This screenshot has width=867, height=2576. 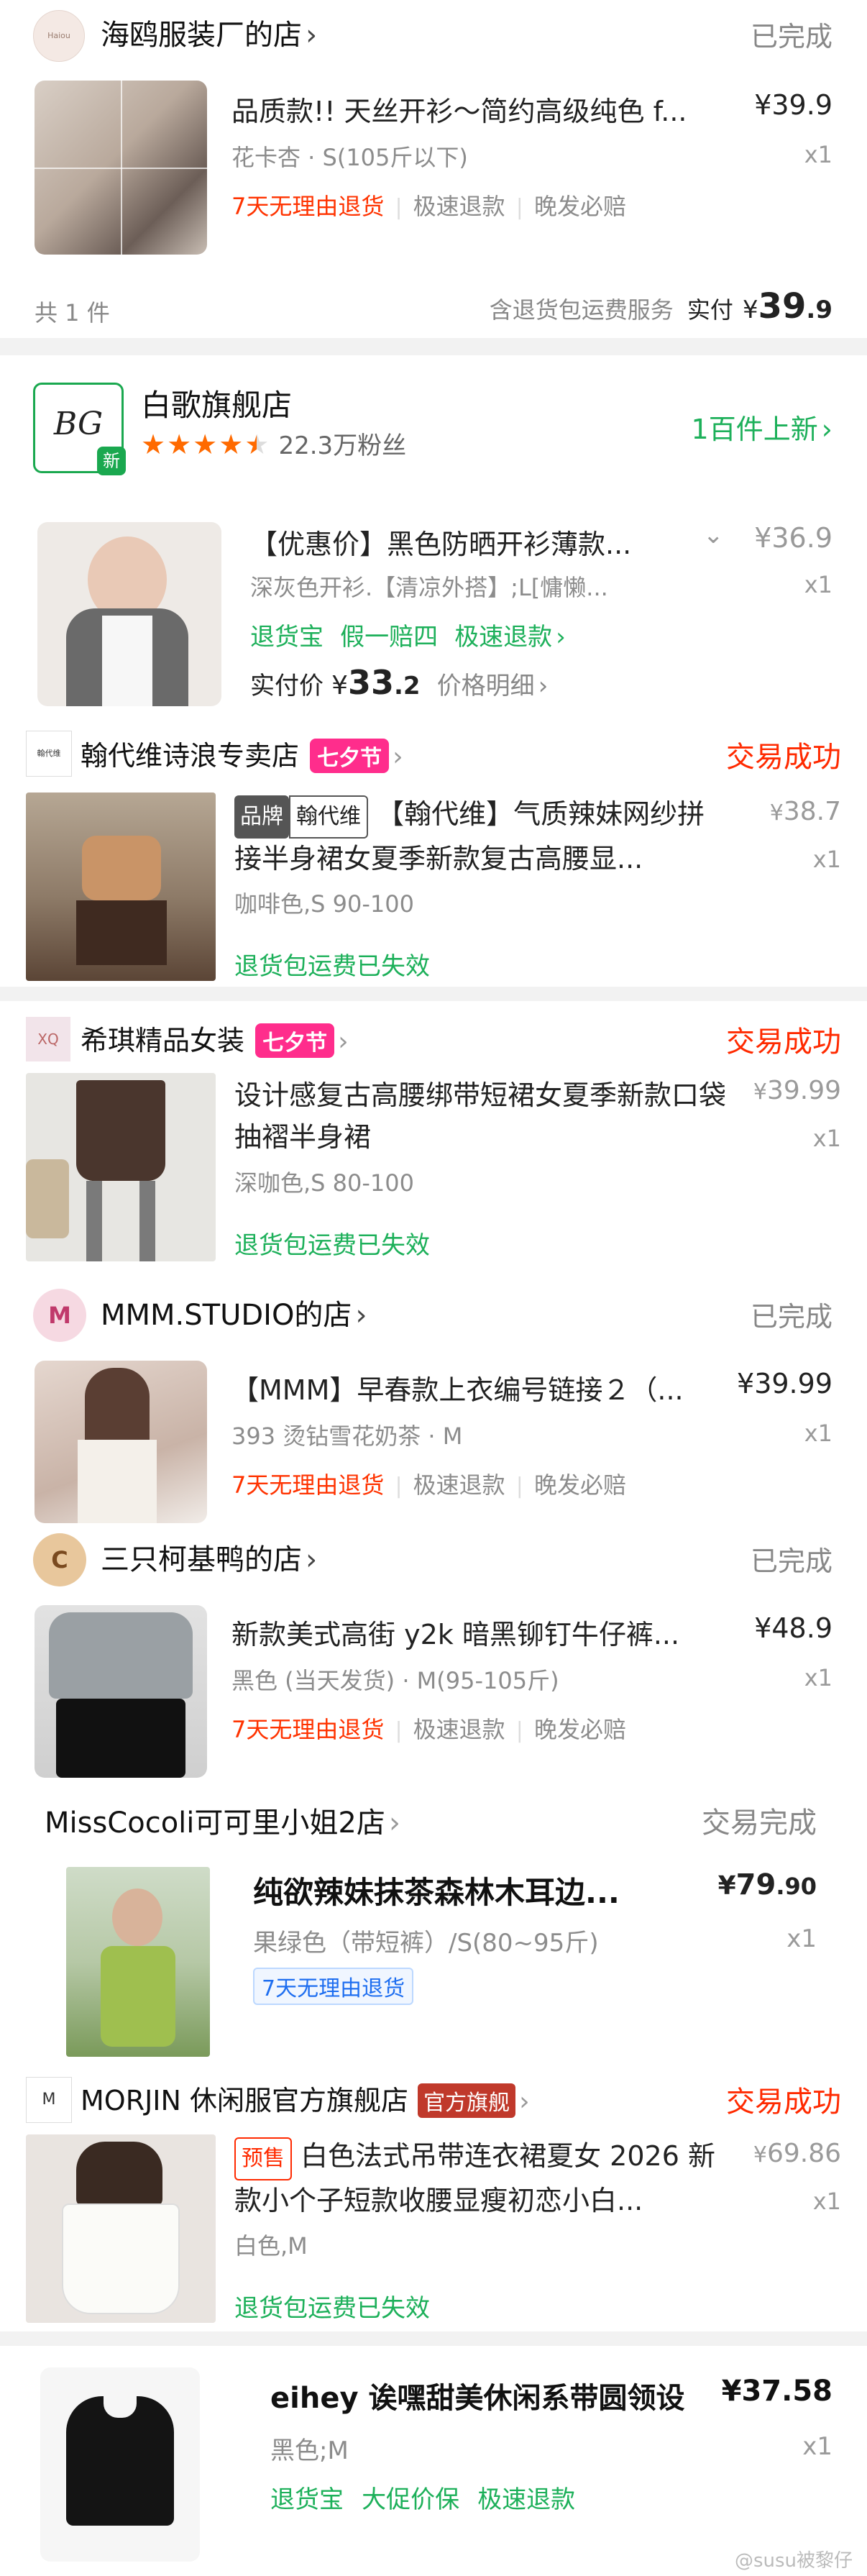 What do you see at coordinates (422, 2497) in the screenshot?
I see `service-tags: 退货宝 大促价保 极速退款` at bounding box center [422, 2497].